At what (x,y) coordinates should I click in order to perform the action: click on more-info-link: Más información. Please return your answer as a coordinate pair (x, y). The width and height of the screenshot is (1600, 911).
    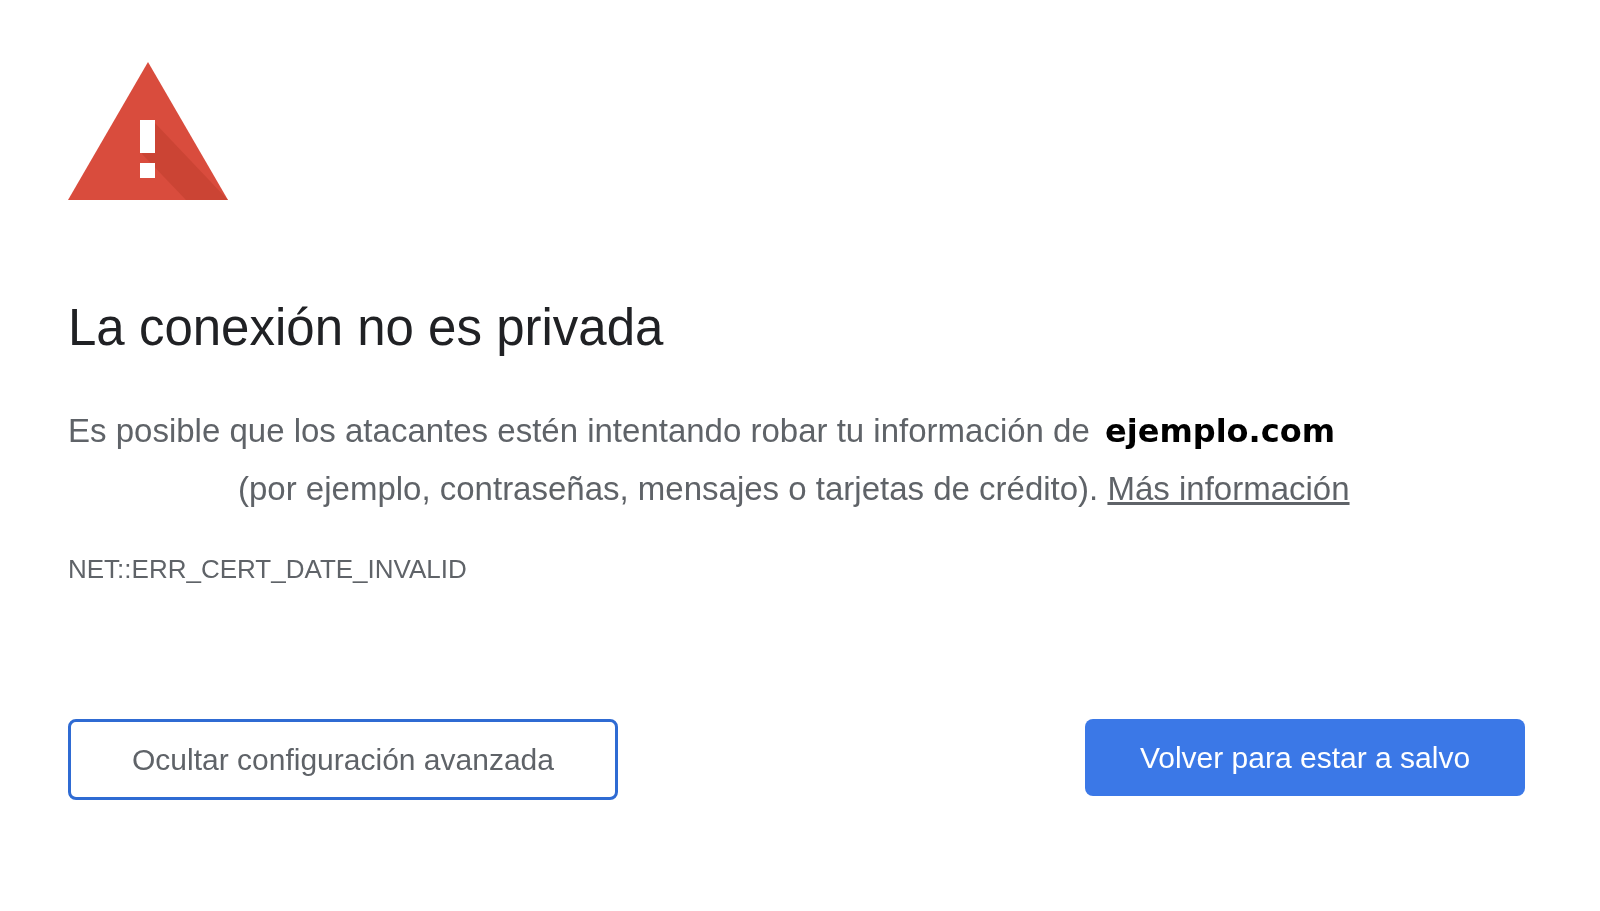
    Looking at the image, I should click on (1228, 488).